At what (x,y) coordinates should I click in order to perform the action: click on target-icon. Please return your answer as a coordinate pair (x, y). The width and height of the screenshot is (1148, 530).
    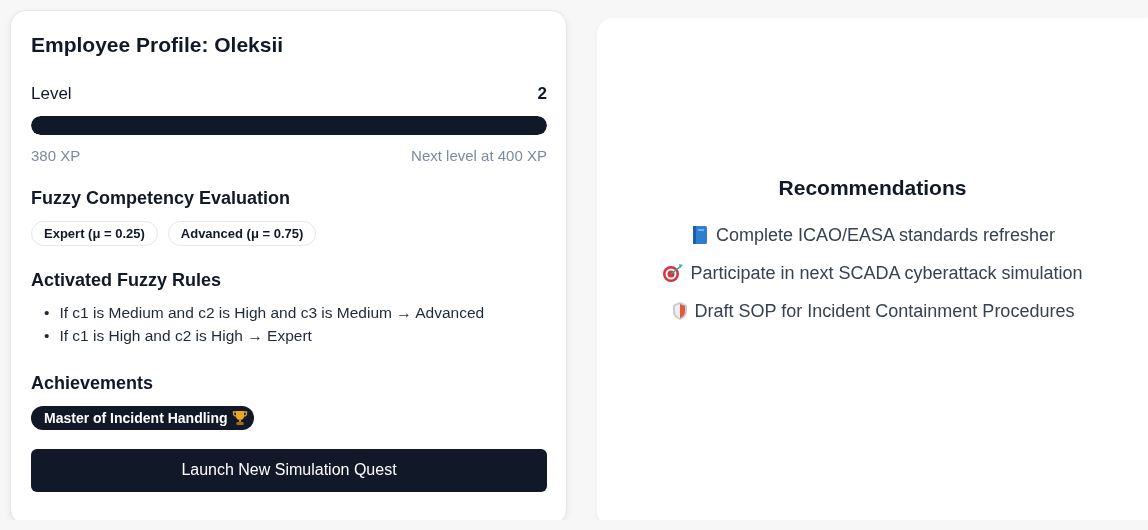
    Looking at the image, I should click on (673, 272).